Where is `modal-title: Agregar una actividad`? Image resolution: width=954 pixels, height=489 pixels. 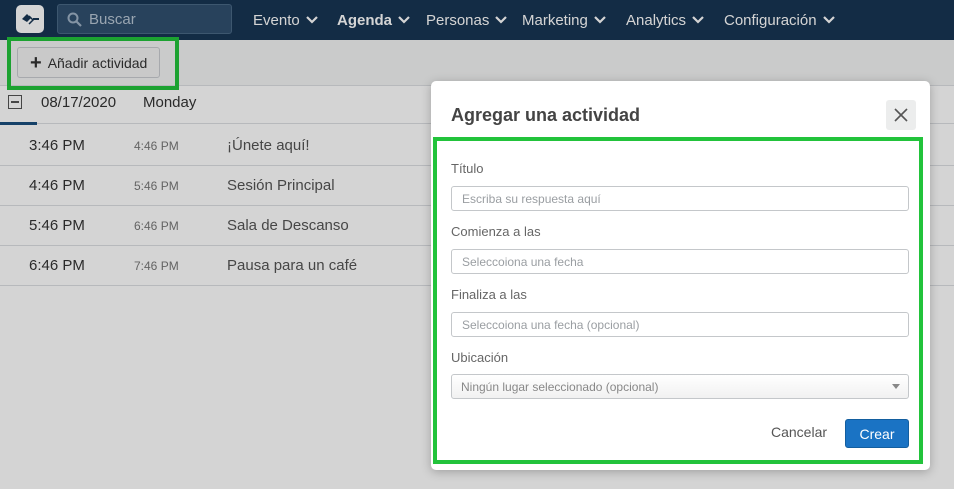 modal-title: Agregar una actividad is located at coordinates (546, 115).